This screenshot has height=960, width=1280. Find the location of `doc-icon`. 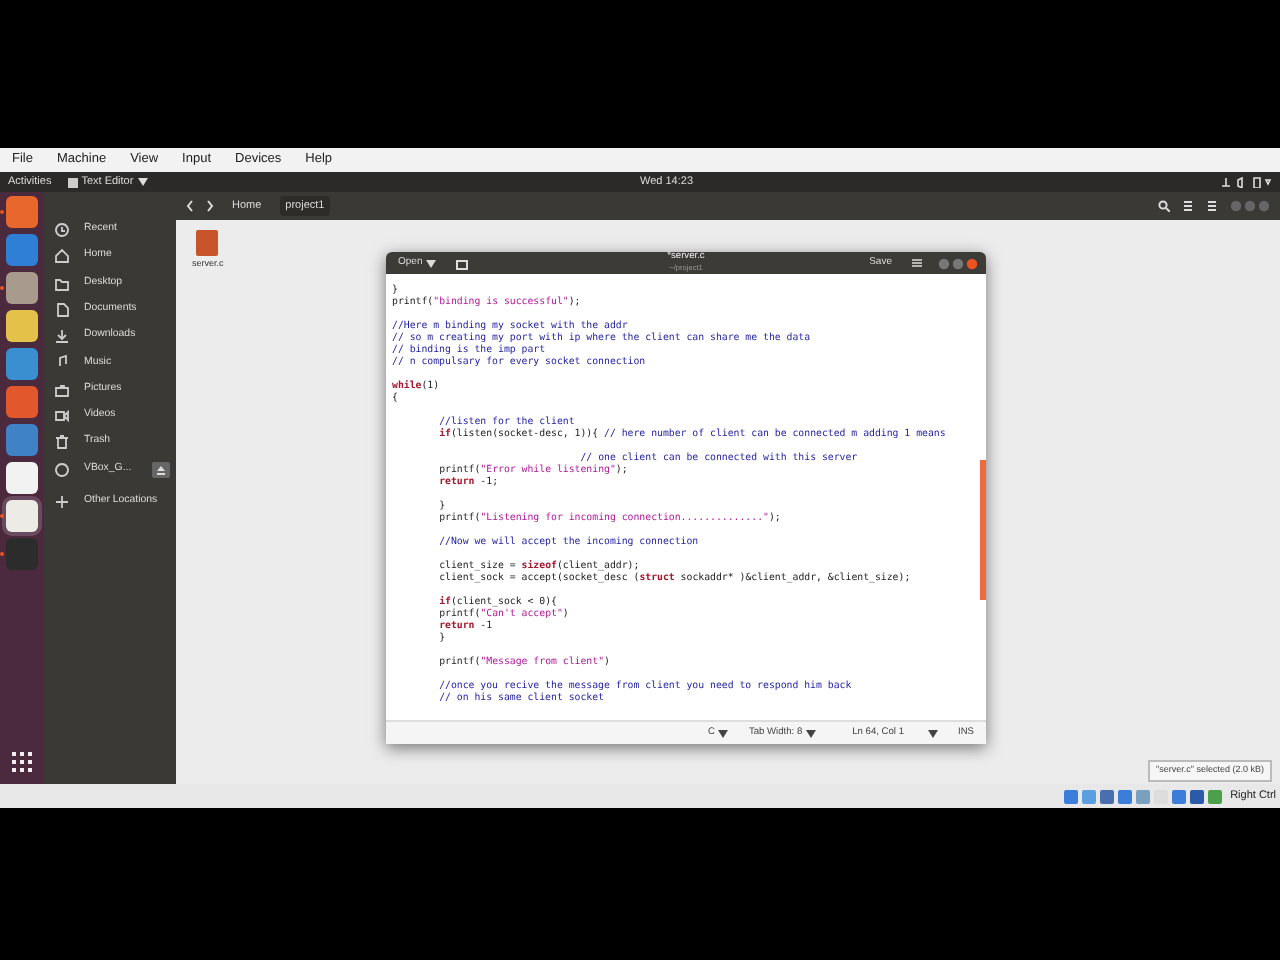

doc-icon is located at coordinates (62, 309).